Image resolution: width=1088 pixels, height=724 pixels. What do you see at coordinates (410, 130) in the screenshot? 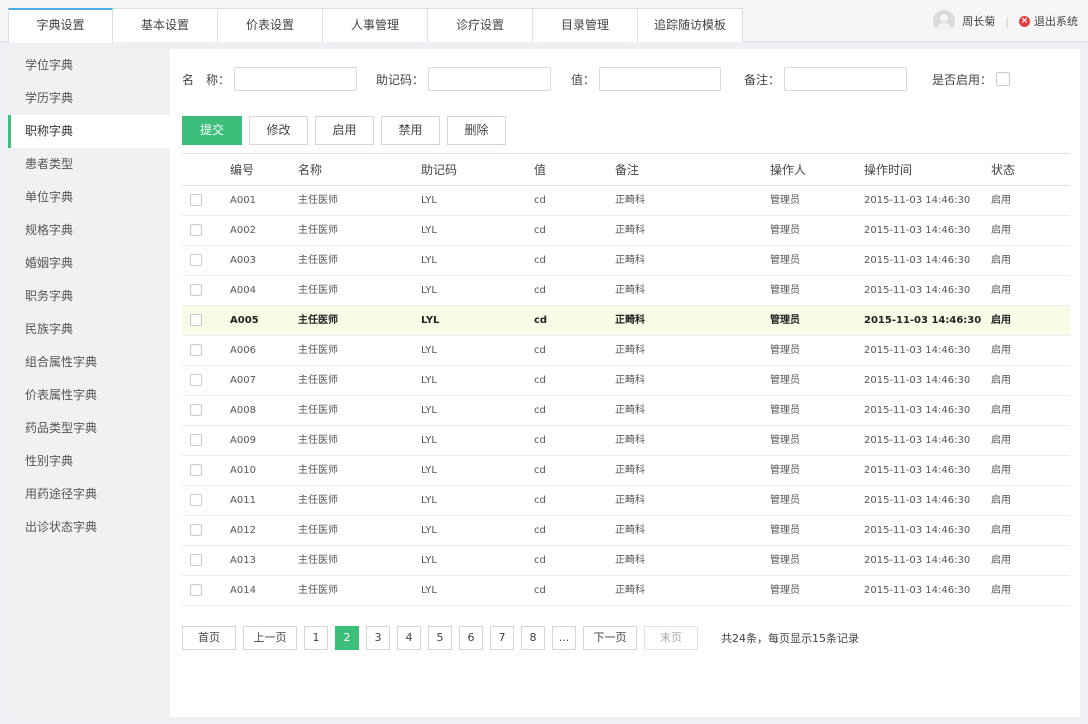
I see `disable-button: 禁用` at bounding box center [410, 130].